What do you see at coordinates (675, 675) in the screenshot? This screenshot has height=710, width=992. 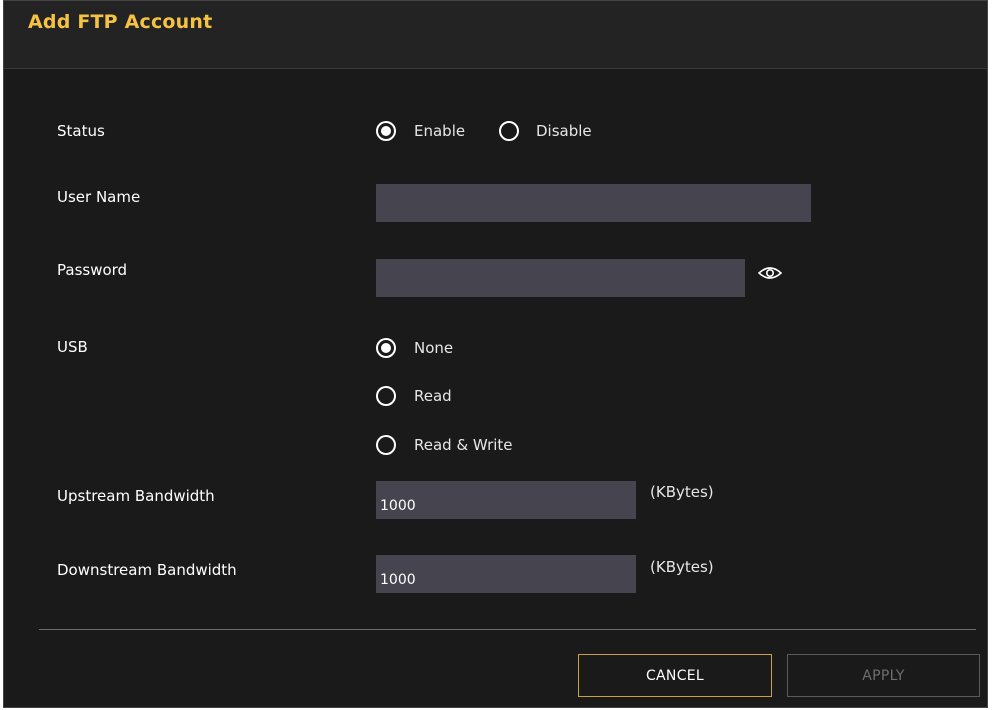 I see `cancel-button: CANCEL` at bounding box center [675, 675].